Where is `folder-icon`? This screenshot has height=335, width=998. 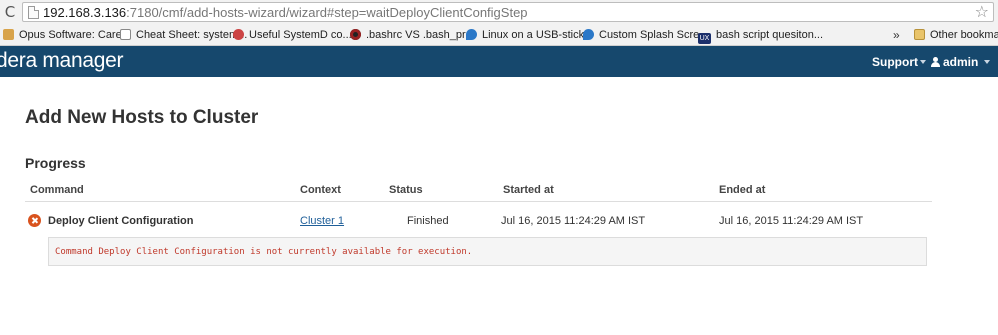 folder-icon is located at coordinates (919, 34).